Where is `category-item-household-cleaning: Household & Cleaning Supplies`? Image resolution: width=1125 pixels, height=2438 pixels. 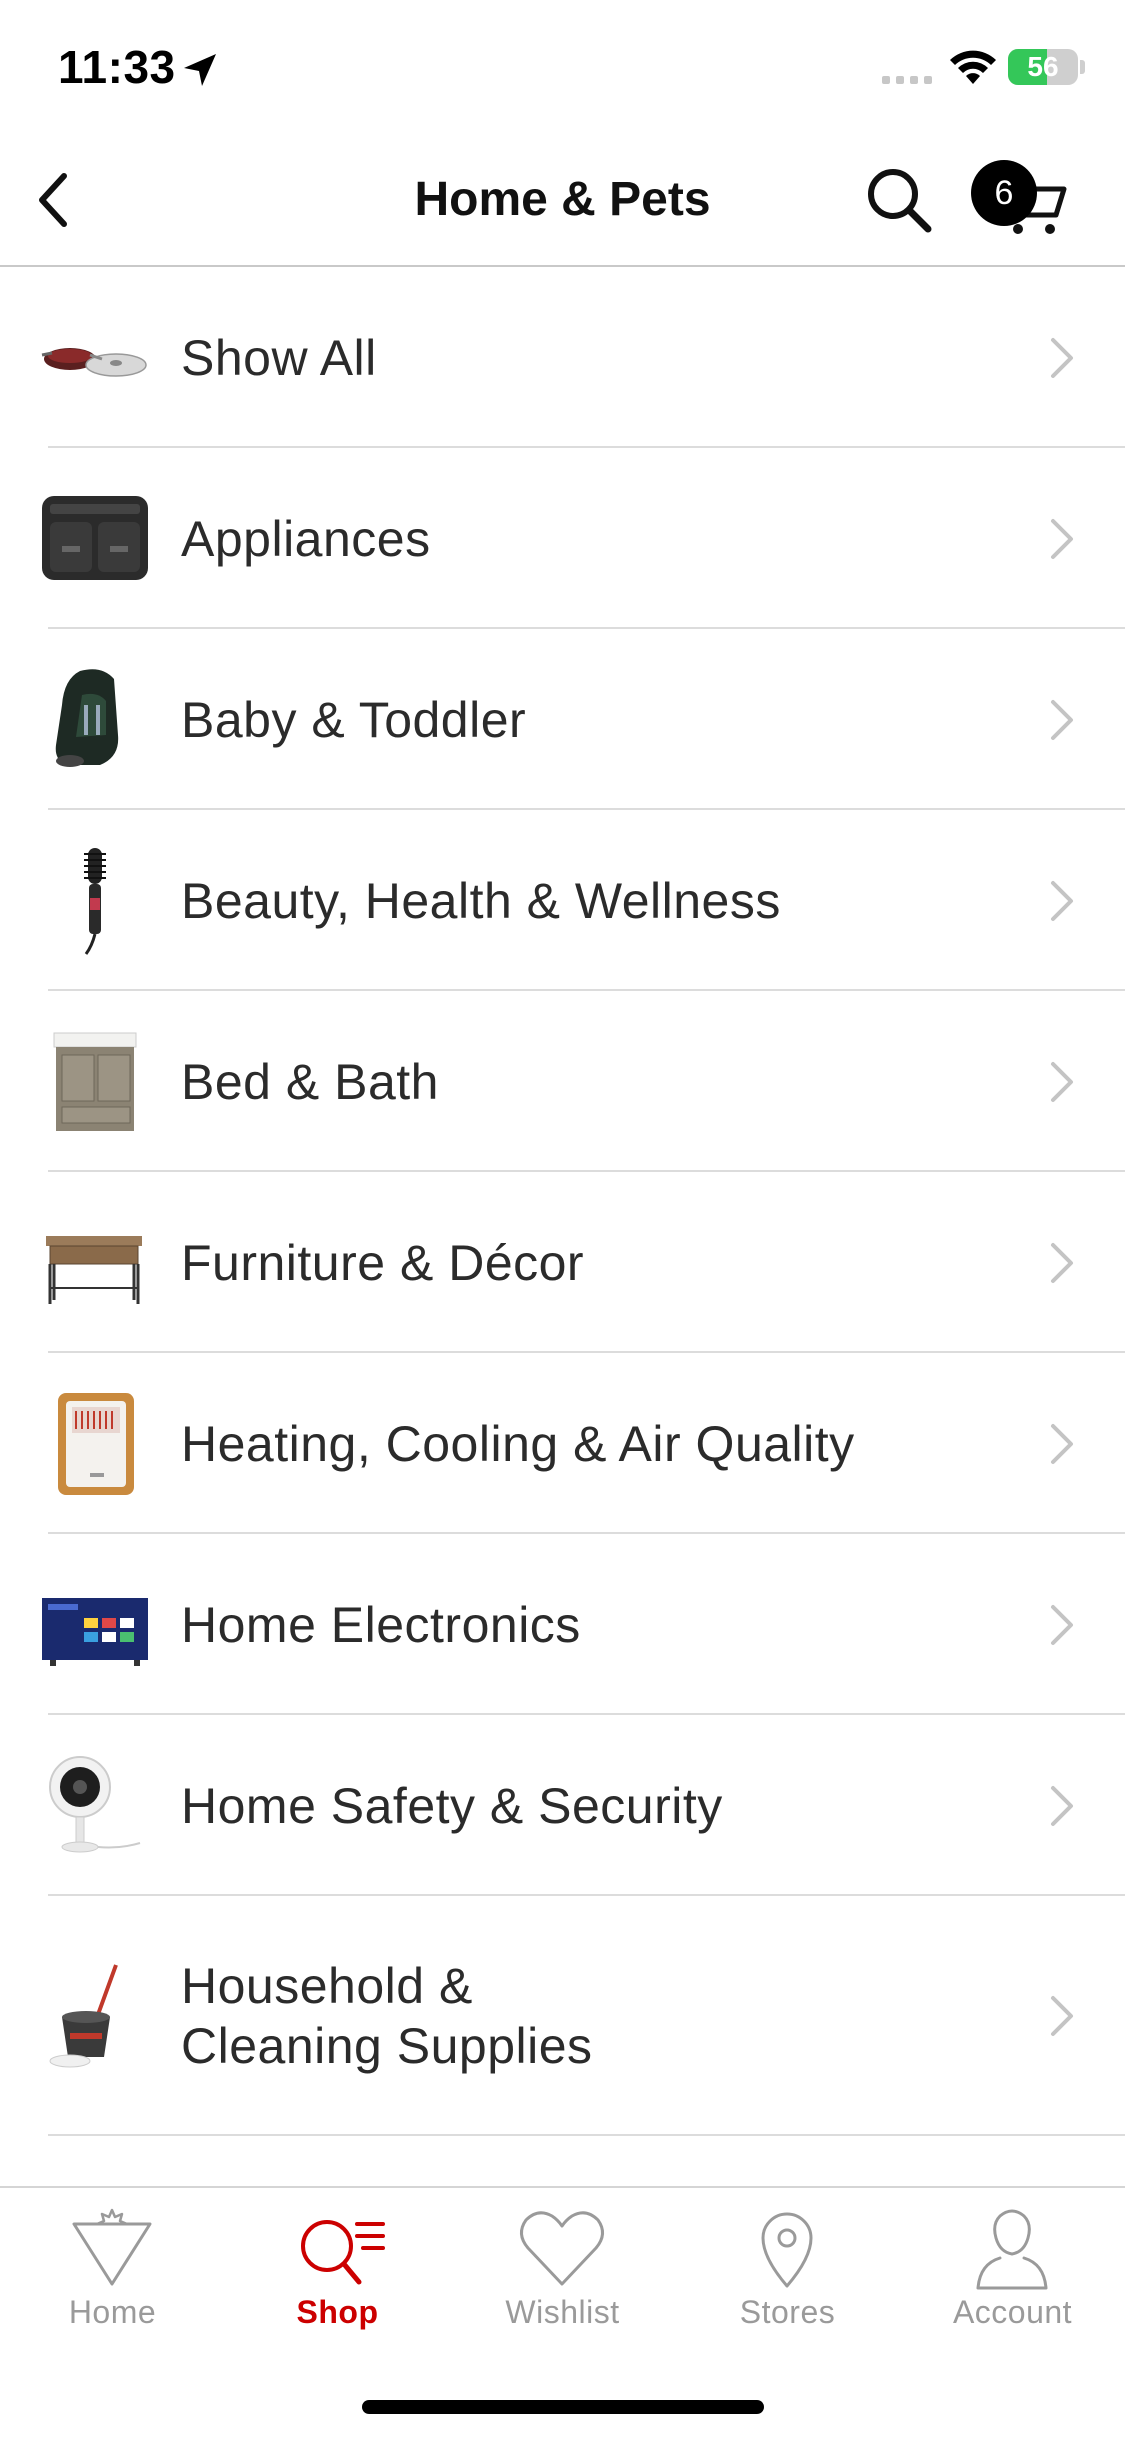 category-item-household-cleaning: Household & Cleaning Supplies is located at coordinates (562, 2016).